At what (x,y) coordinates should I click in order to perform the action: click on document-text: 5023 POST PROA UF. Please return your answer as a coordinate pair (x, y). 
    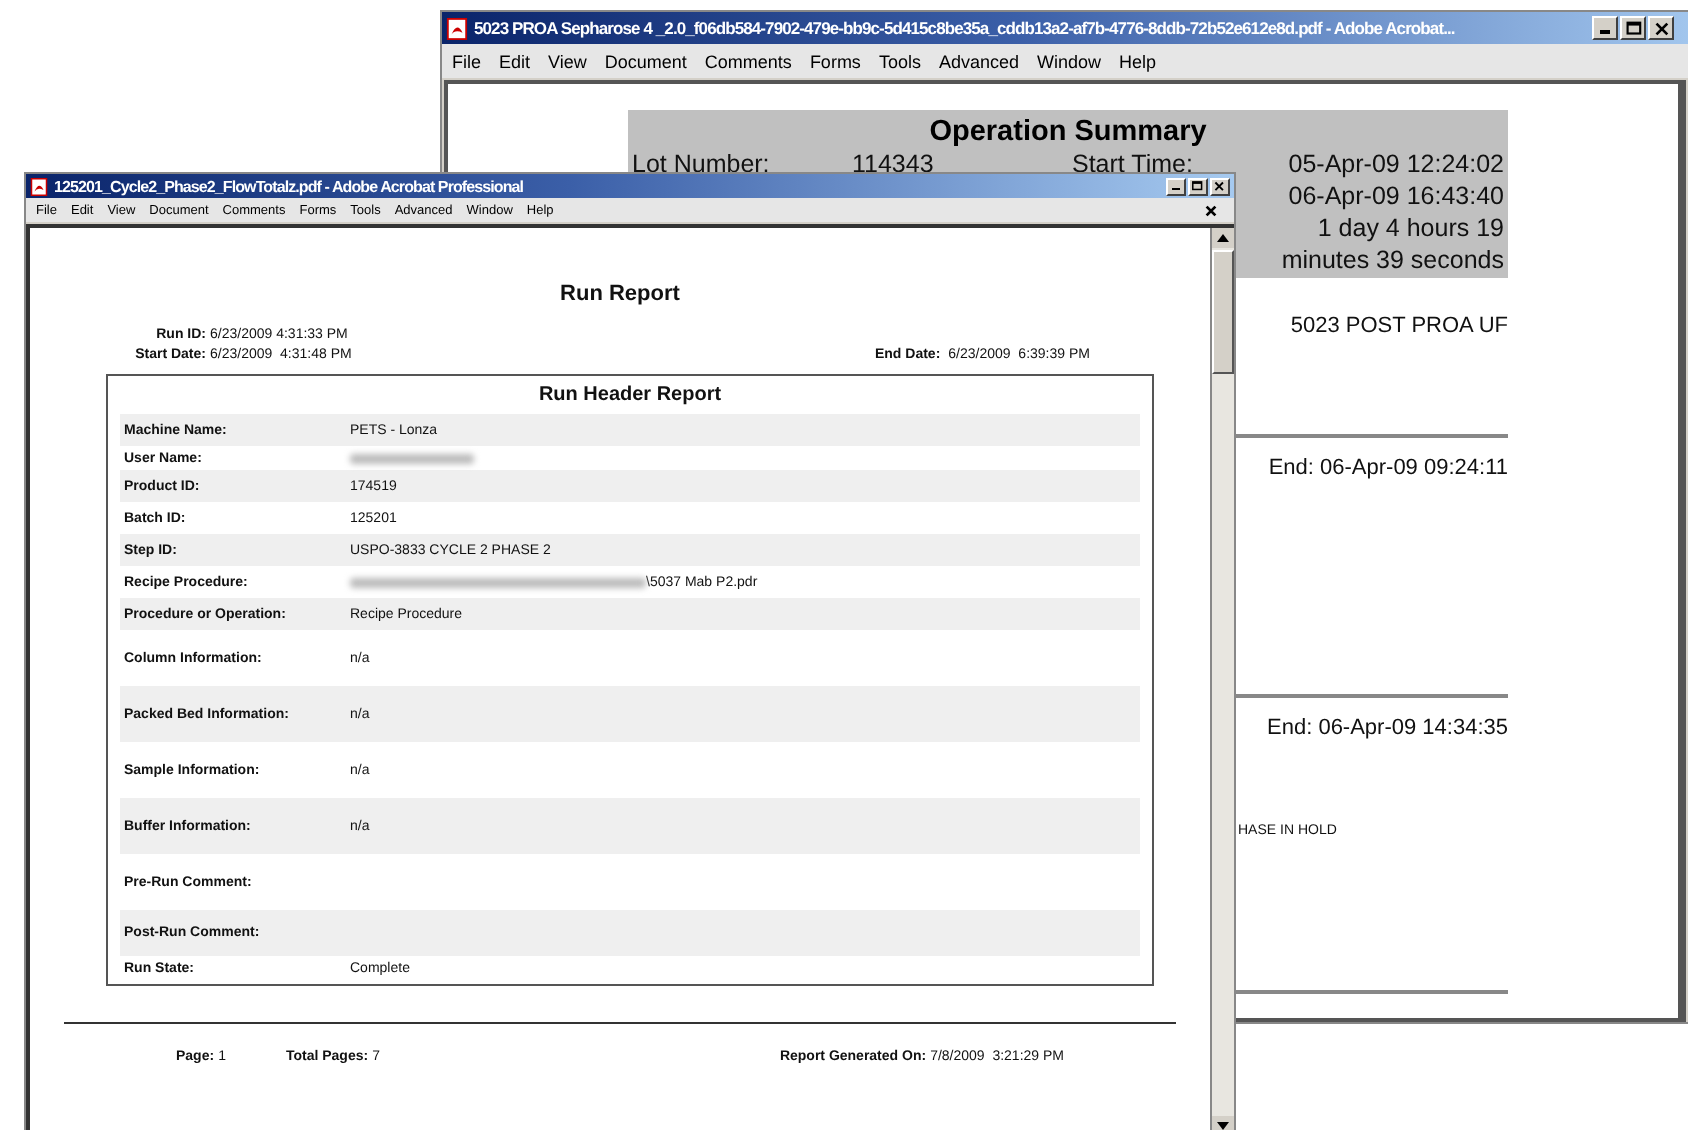
    Looking at the image, I should click on (1399, 326).